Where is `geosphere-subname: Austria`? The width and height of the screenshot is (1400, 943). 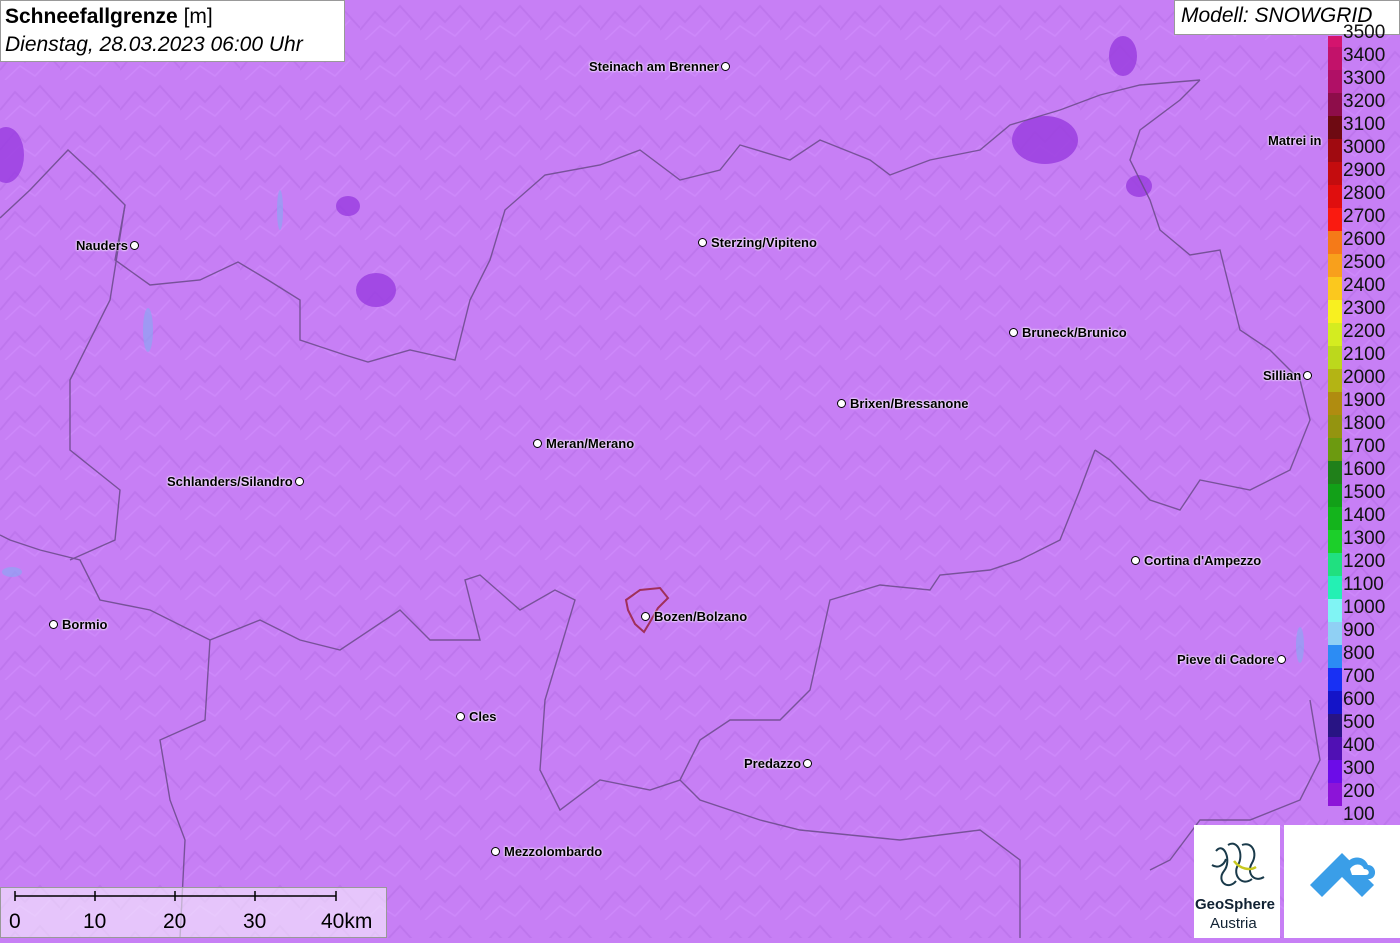 geosphere-subname: Austria is located at coordinates (1233, 923).